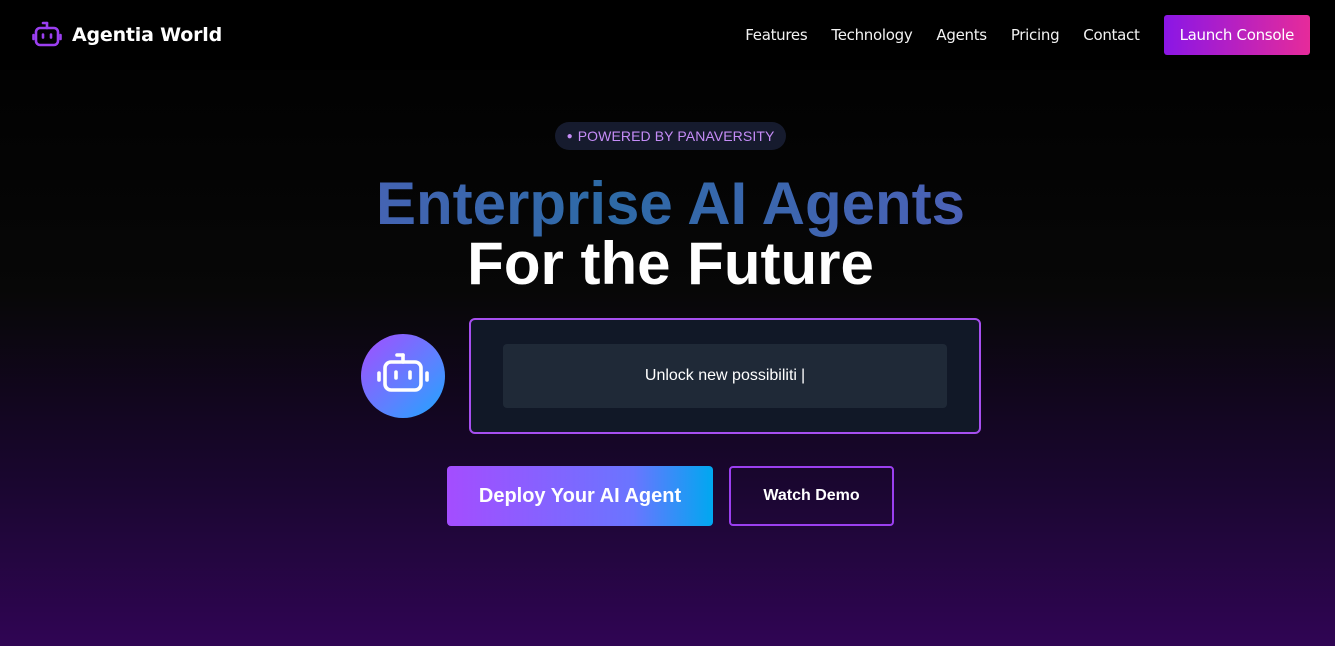 This screenshot has height=646, width=1335. I want to click on nav-link-technology: Technology, so click(871, 35).